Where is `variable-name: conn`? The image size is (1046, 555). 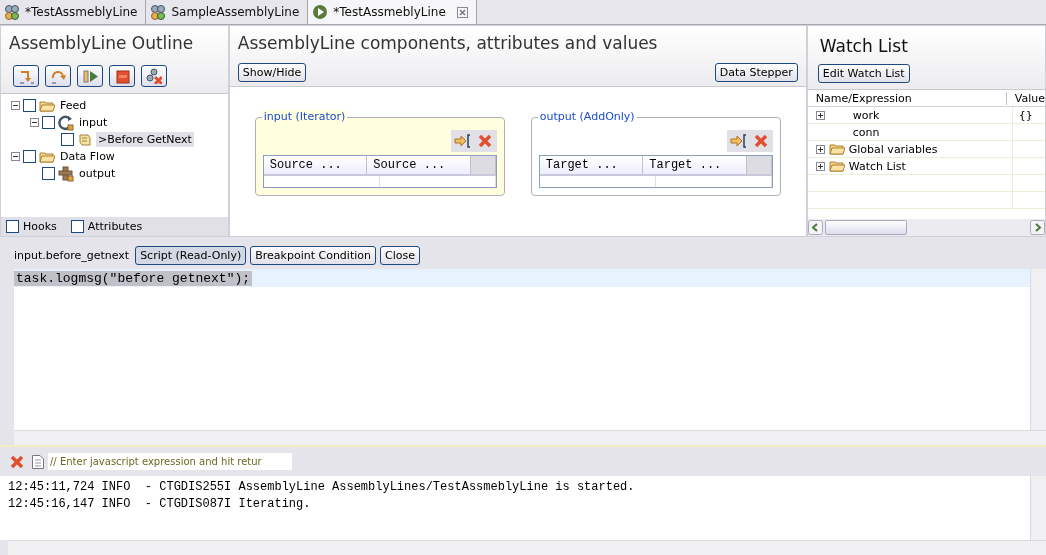 variable-name: conn is located at coordinates (866, 132).